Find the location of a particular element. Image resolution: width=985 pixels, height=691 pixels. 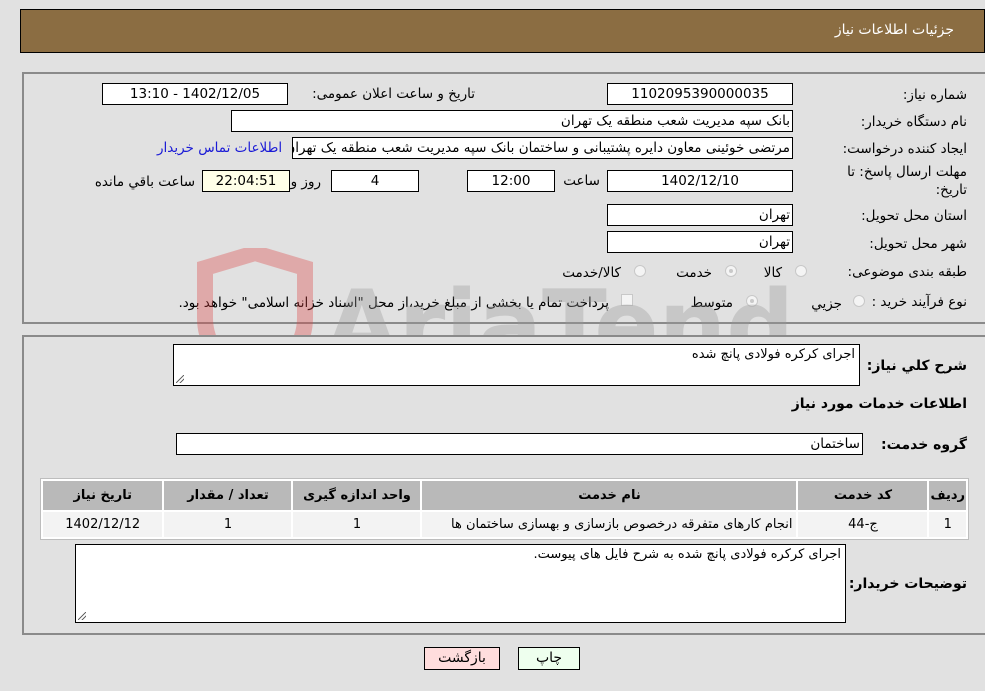

purchase-option-minor: جزیي is located at coordinates (826, 304).